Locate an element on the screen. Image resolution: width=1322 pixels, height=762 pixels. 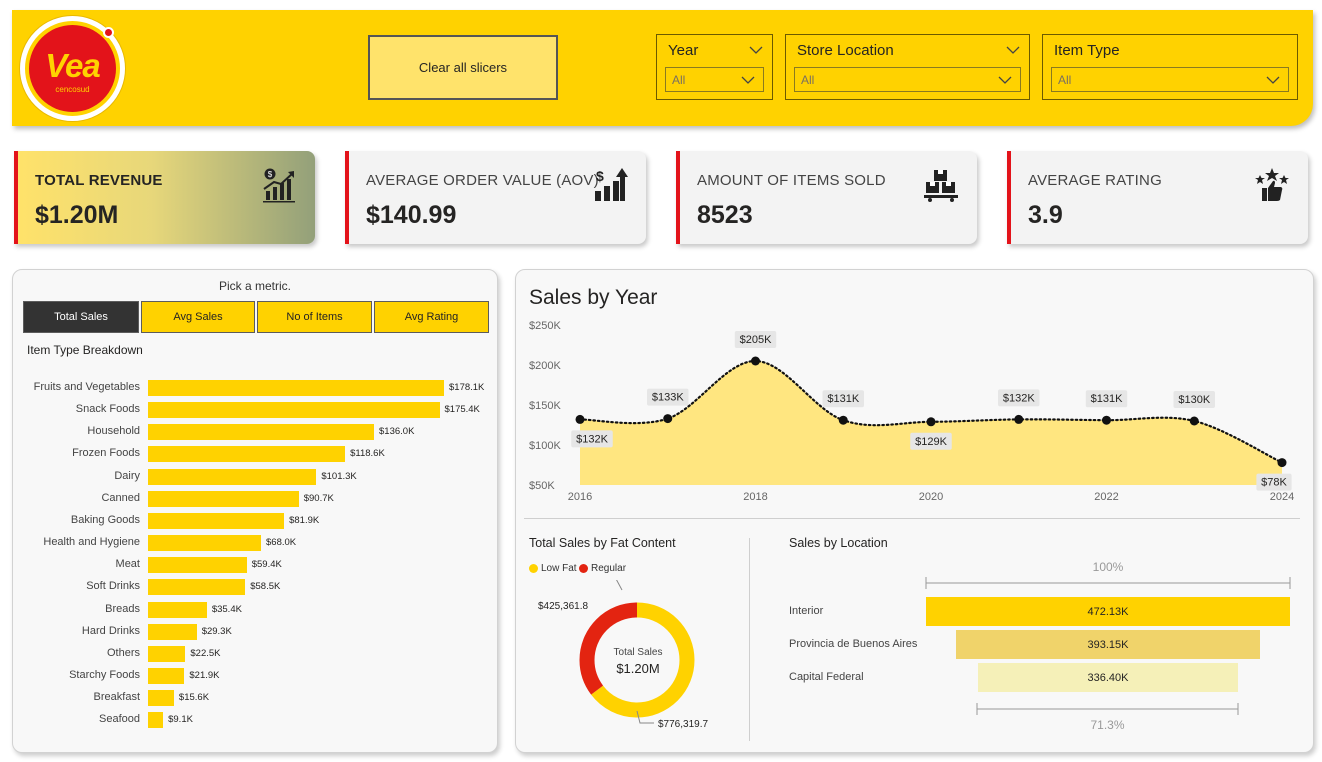
bar-category-label: Seafood is located at coordinates (119, 719).